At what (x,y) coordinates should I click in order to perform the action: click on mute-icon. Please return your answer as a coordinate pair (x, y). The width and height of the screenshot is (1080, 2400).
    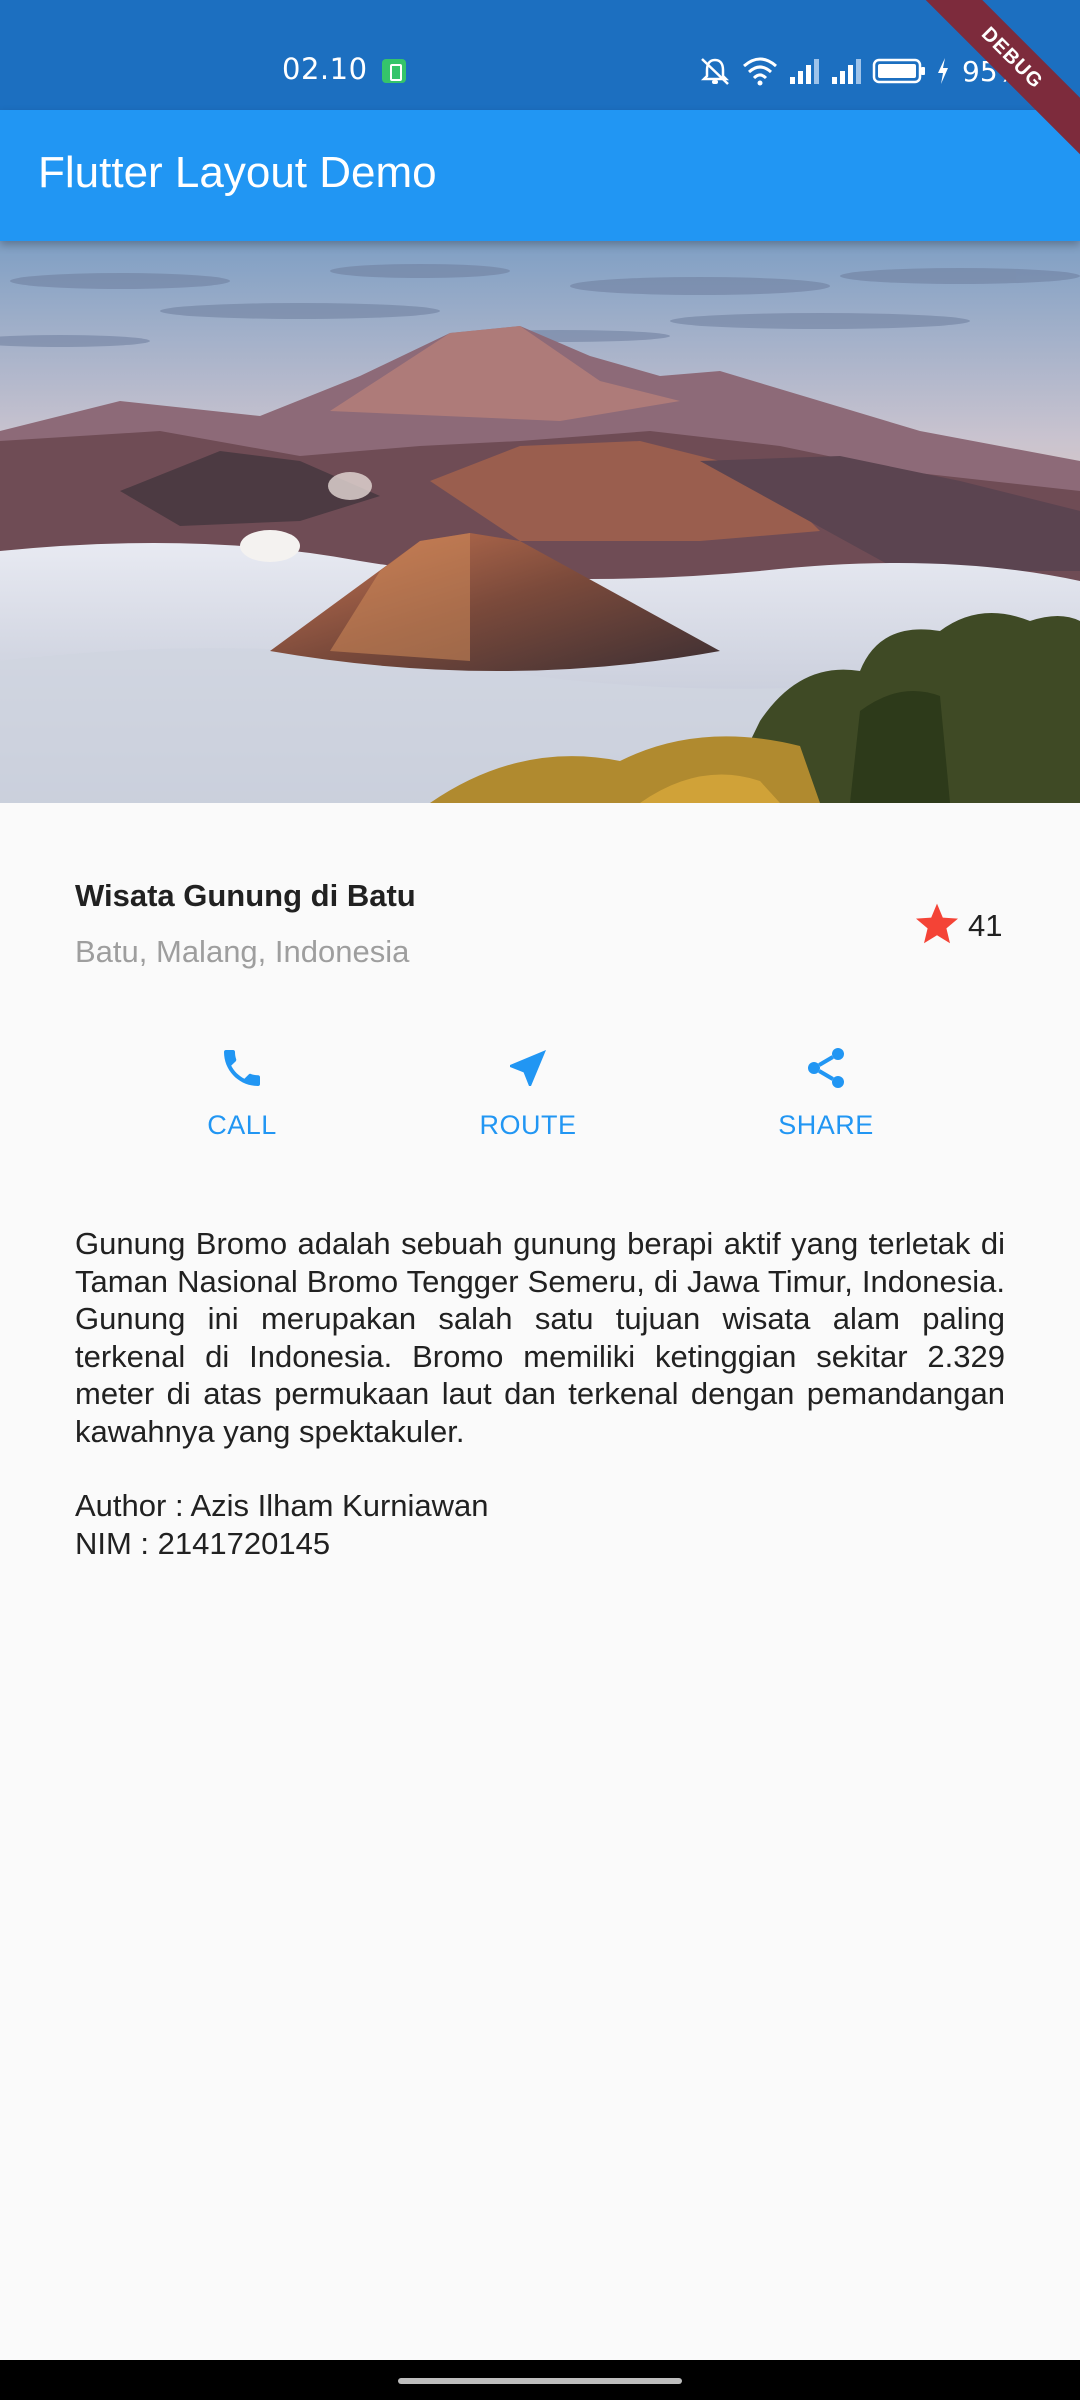
    Looking at the image, I should click on (715, 71).